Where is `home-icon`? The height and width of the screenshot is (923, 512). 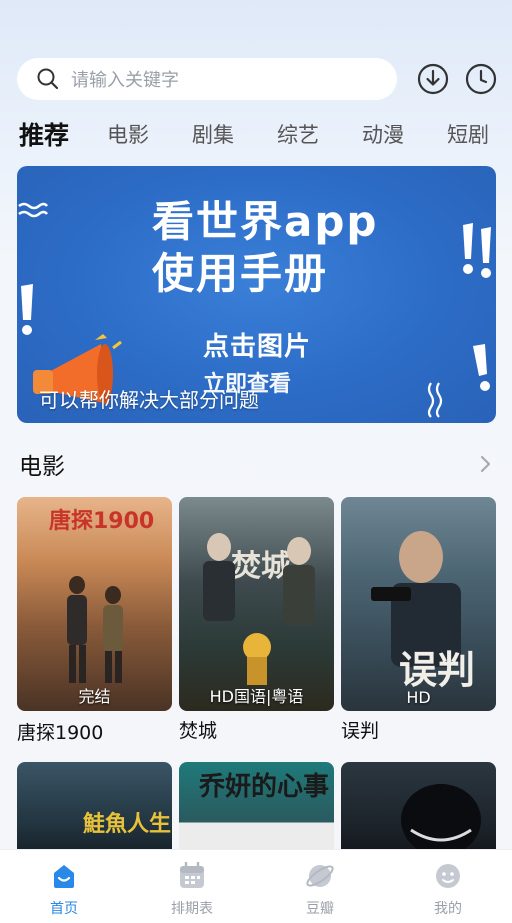
home-icon is located at coordinates (64, 876).